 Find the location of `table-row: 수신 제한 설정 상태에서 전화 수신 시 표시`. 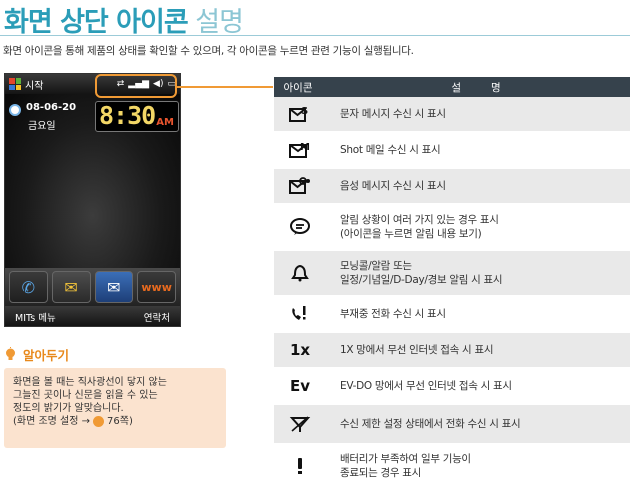

table-row: 수신 제한 설정 상태에서 전화 수신 시 표시 is located at coordinates (452, 425).